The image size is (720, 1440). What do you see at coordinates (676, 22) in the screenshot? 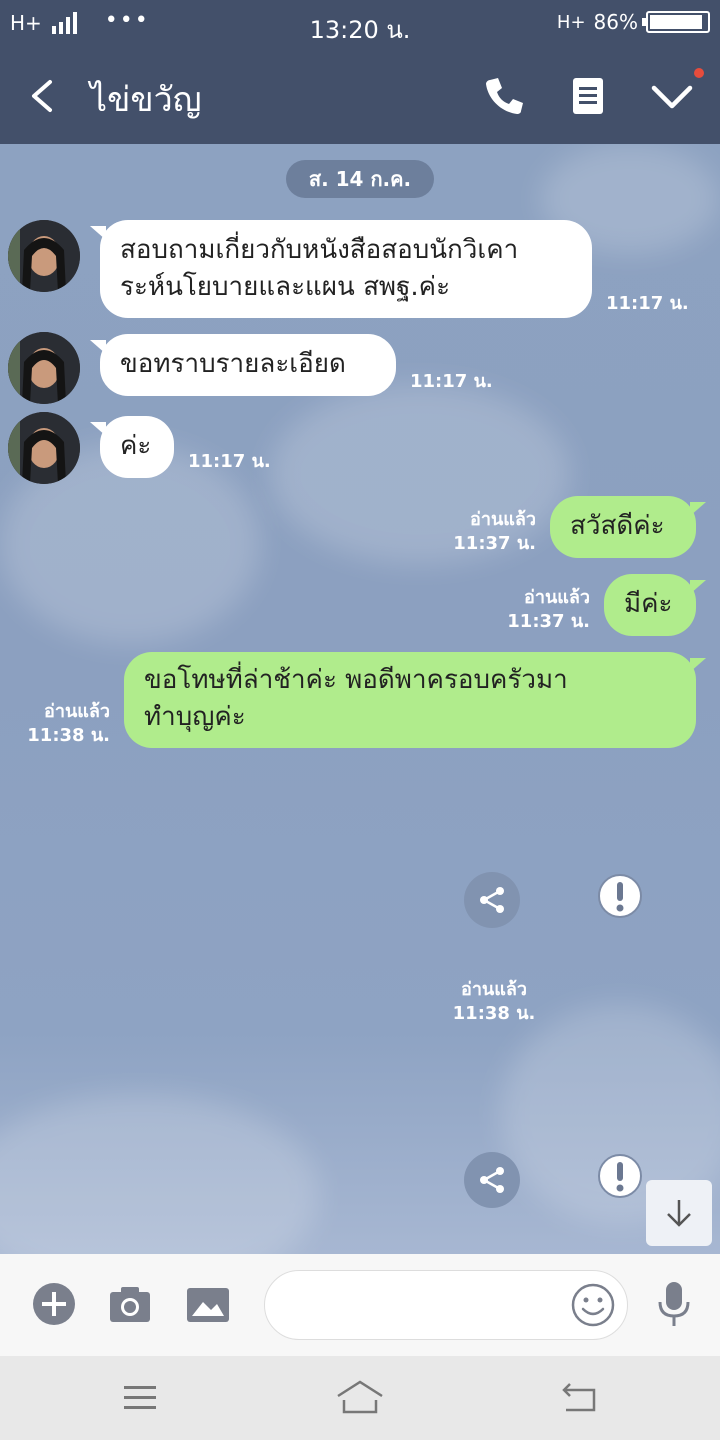
I see `battery-icon` at bounding box center [676, 22].